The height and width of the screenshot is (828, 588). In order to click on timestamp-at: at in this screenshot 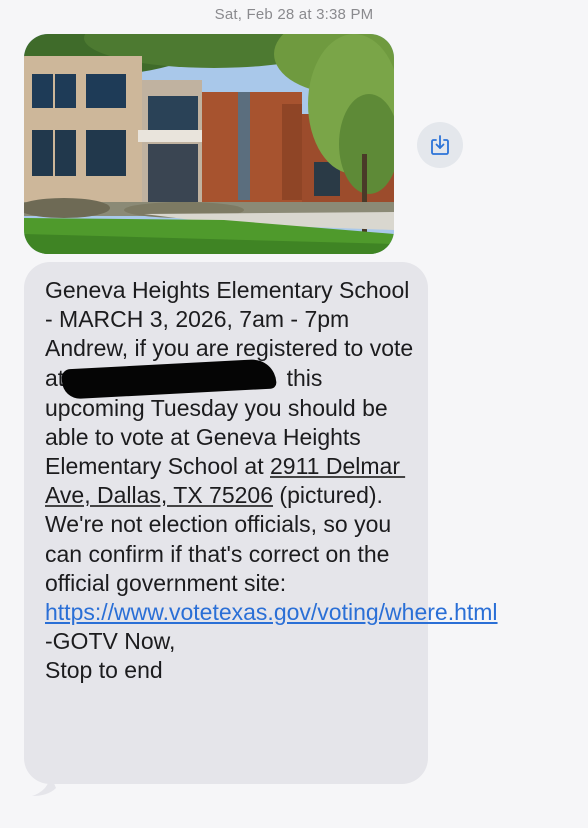, I will do `click(305, 14)`.